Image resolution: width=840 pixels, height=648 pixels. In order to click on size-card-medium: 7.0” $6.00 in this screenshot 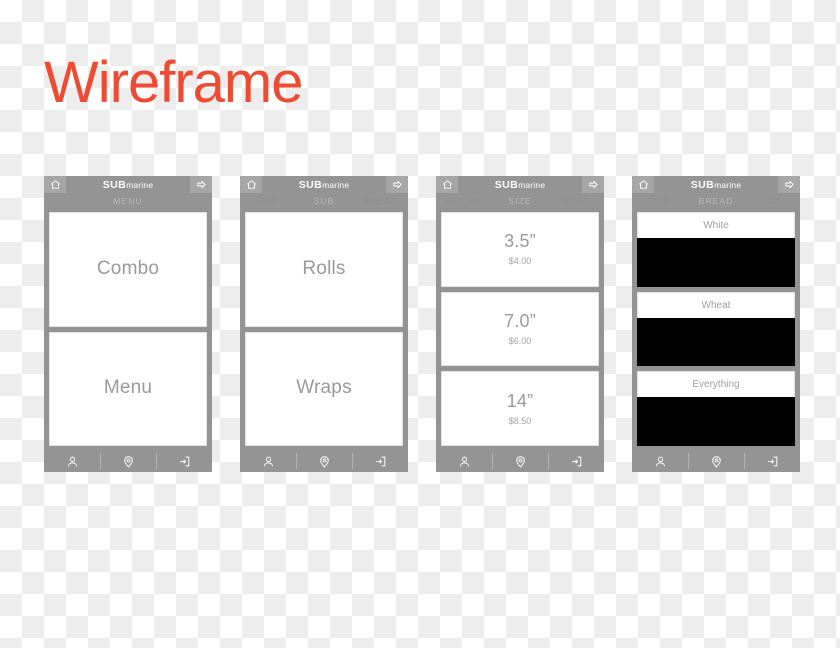, I will do `click(520, 329)`.